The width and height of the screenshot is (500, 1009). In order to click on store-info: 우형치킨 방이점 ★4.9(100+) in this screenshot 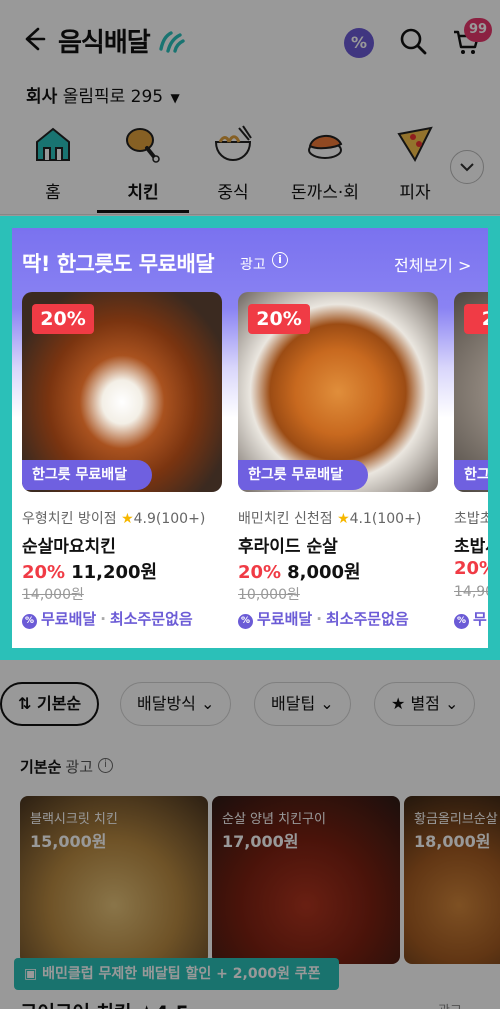, I will do `click(114, 519)`.